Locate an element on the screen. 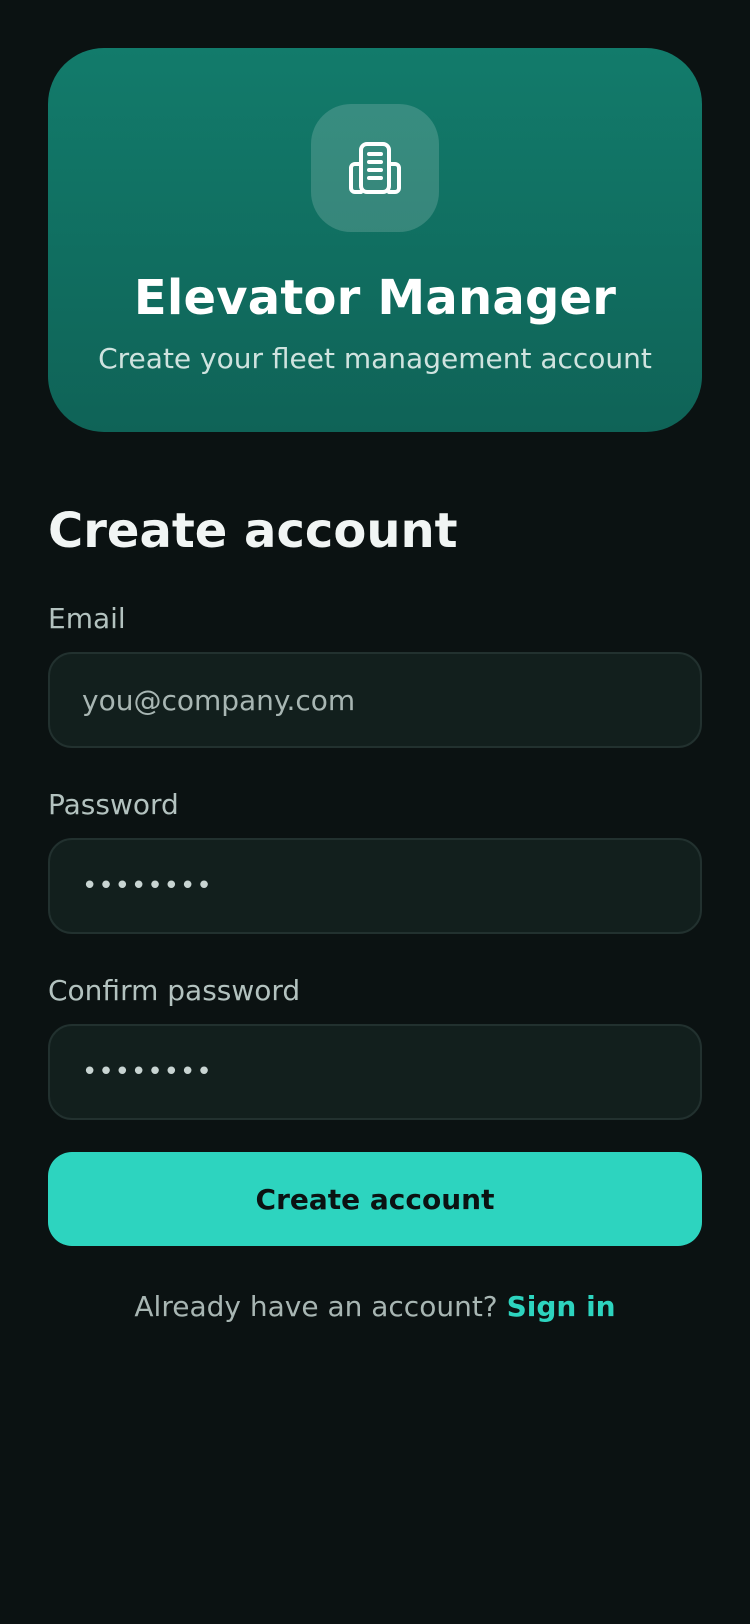  building-icon is located at coordinates (375, 168).